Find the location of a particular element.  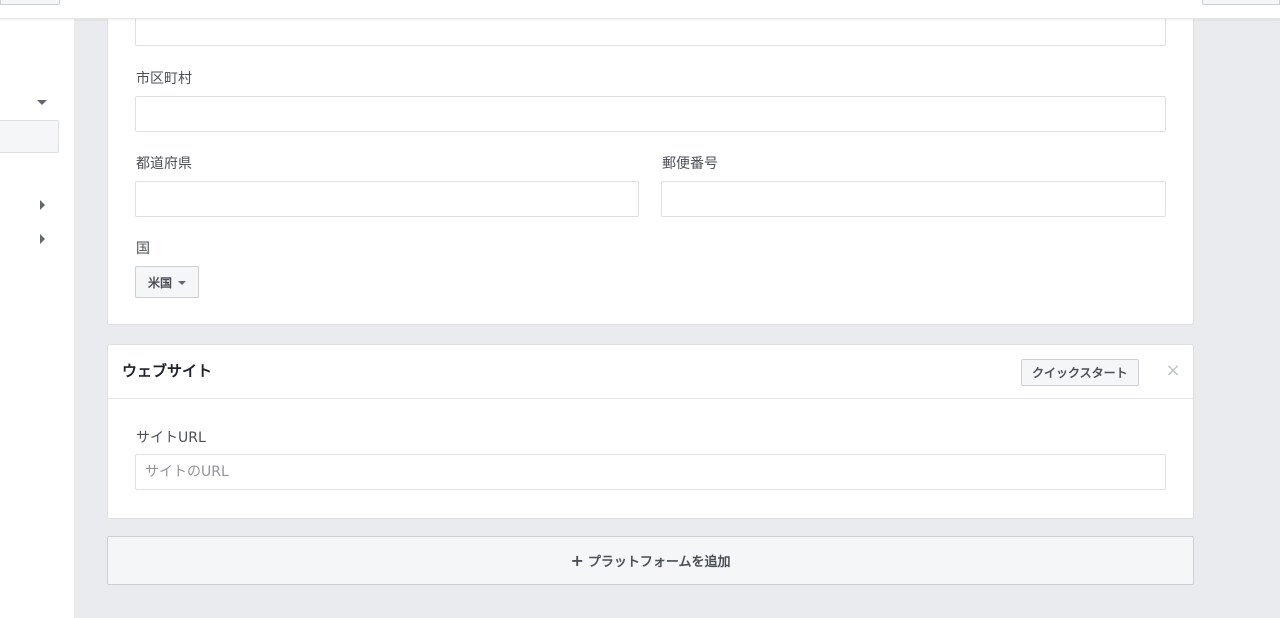

prefecture-input is located at coordinates (387, 199).